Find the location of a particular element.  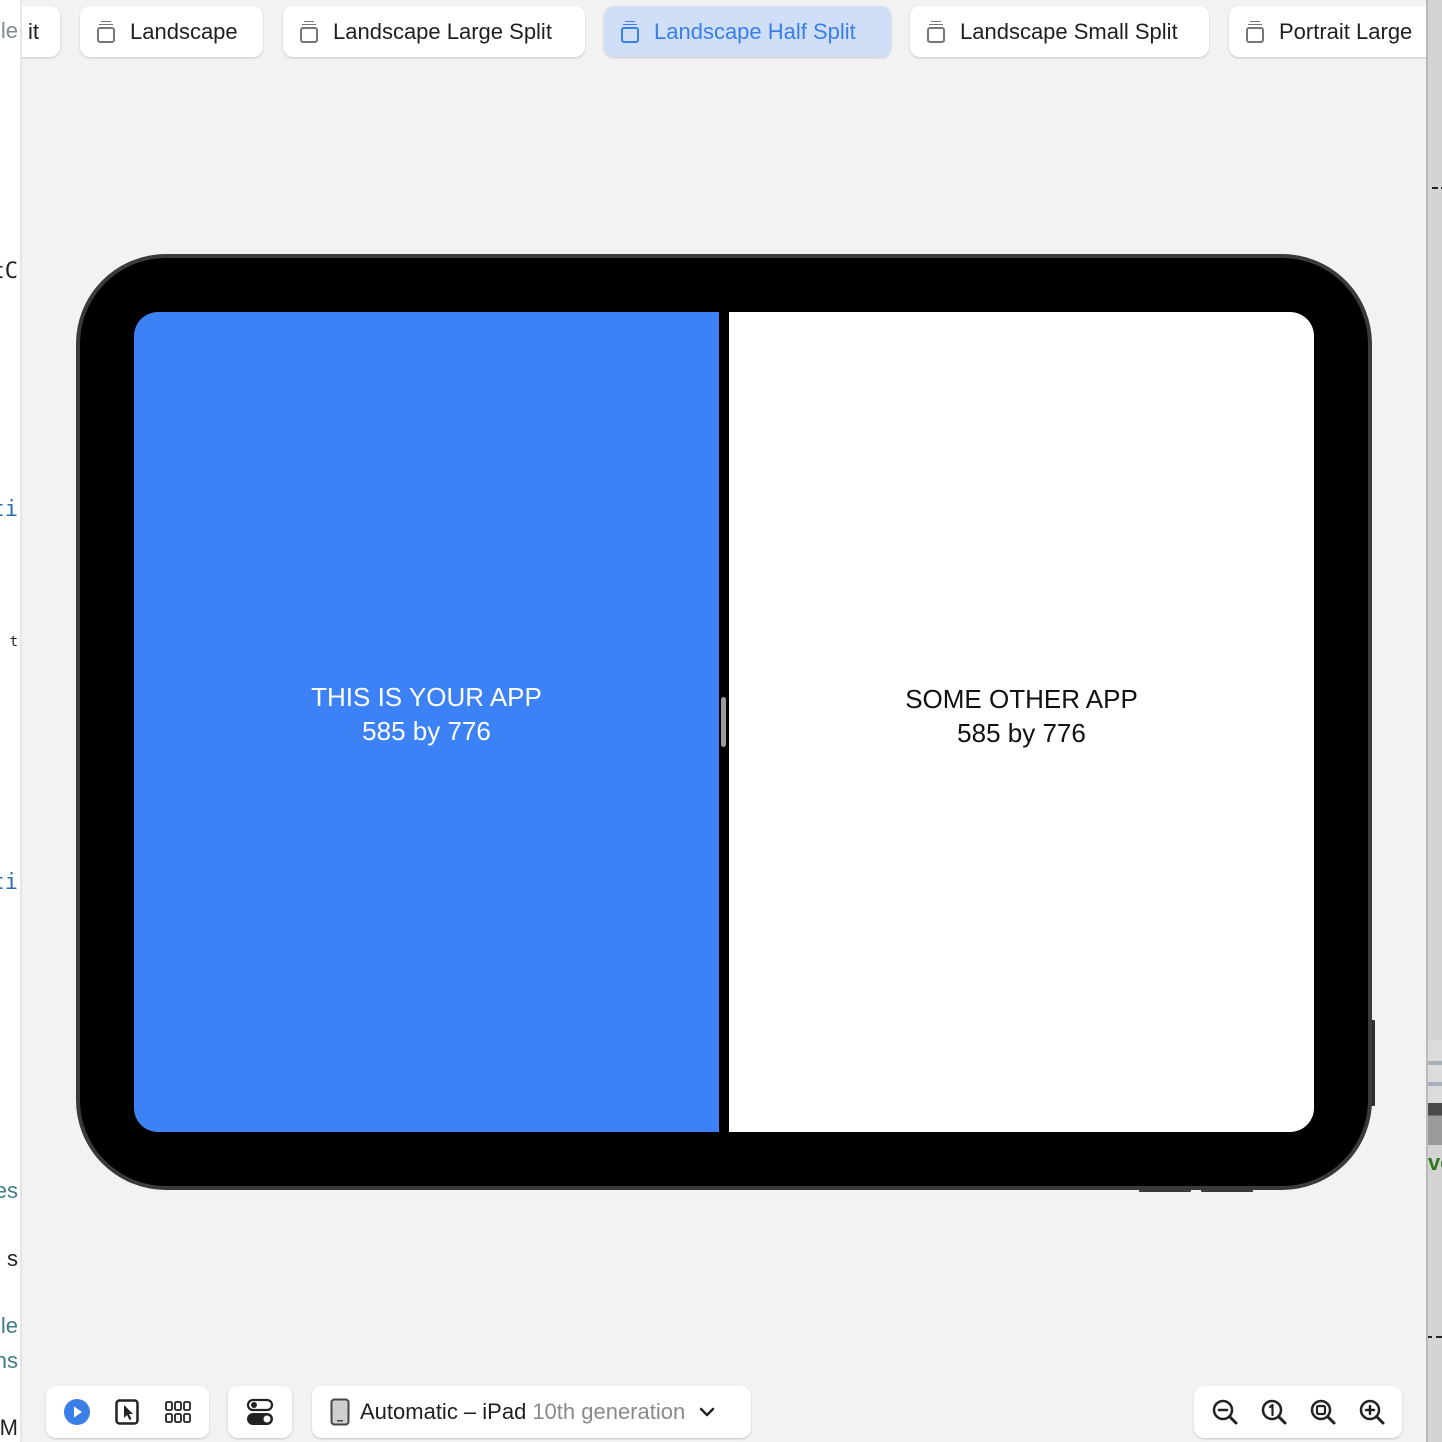

zoom-100-icon is located at coordinates (1273, 1412).